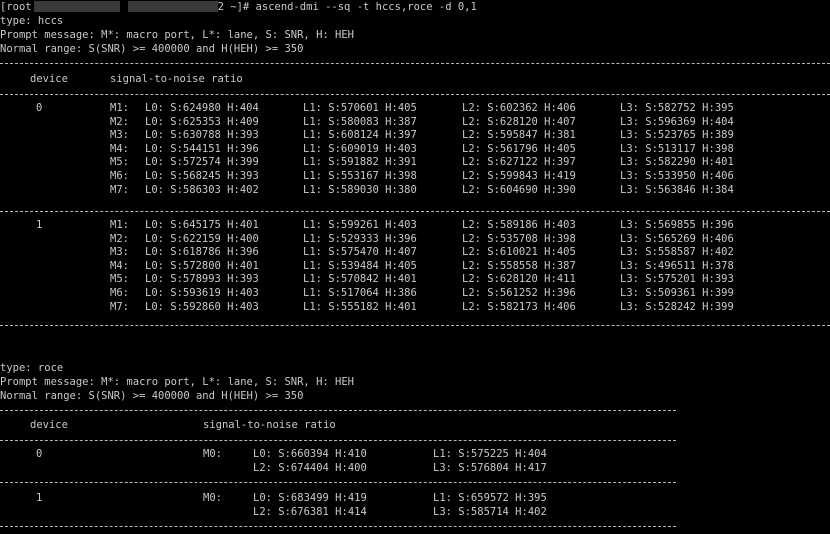 The width and height of the screenshot is (830, 534). Describe the element at coordinates (519, 149) in the screenshot. I see `lane-snr-value: L2: S:561796 H:405` at that location.